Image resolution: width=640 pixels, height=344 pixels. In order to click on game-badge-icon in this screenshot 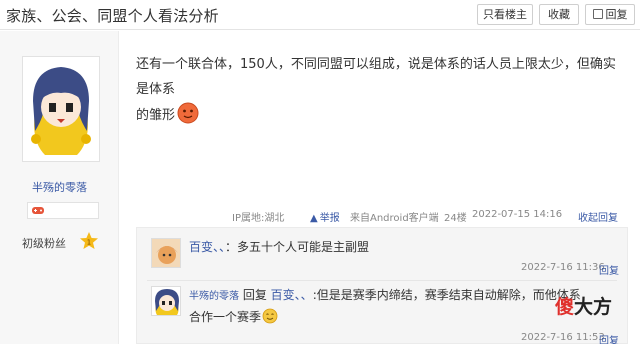, I will do `click(38, 210)`.